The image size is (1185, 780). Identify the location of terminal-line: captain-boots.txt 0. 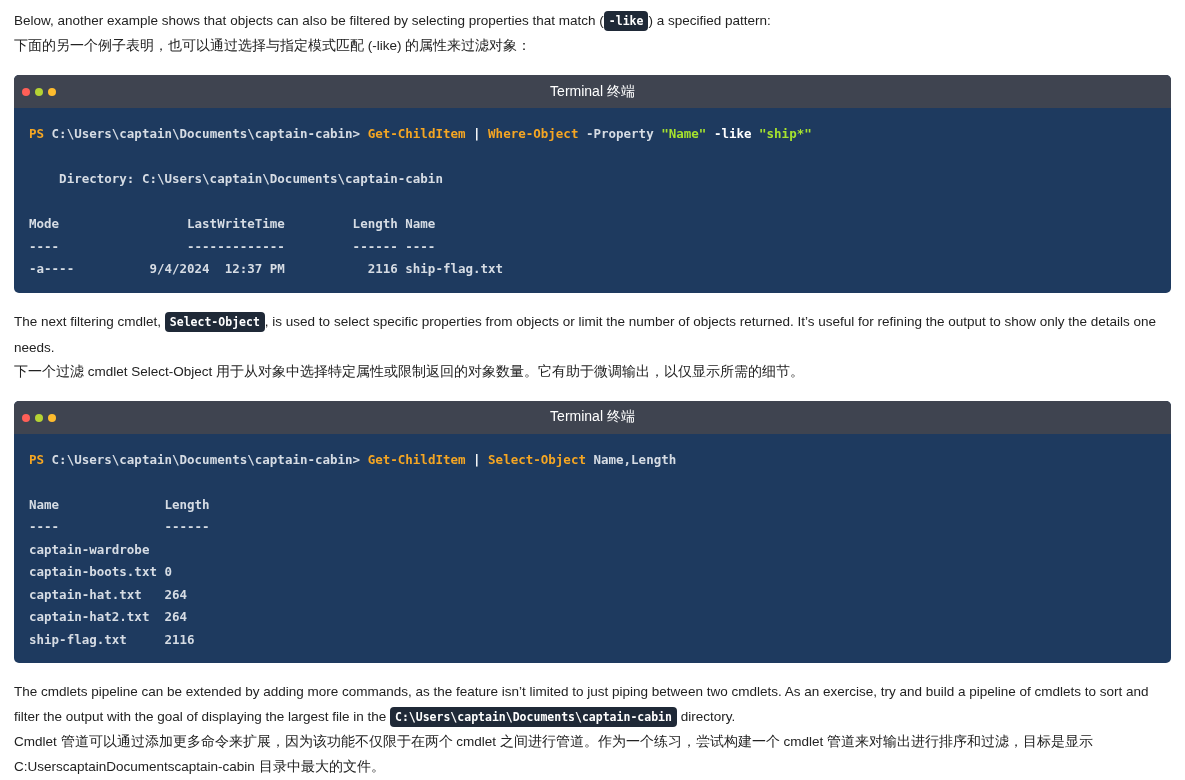
(101, 572).